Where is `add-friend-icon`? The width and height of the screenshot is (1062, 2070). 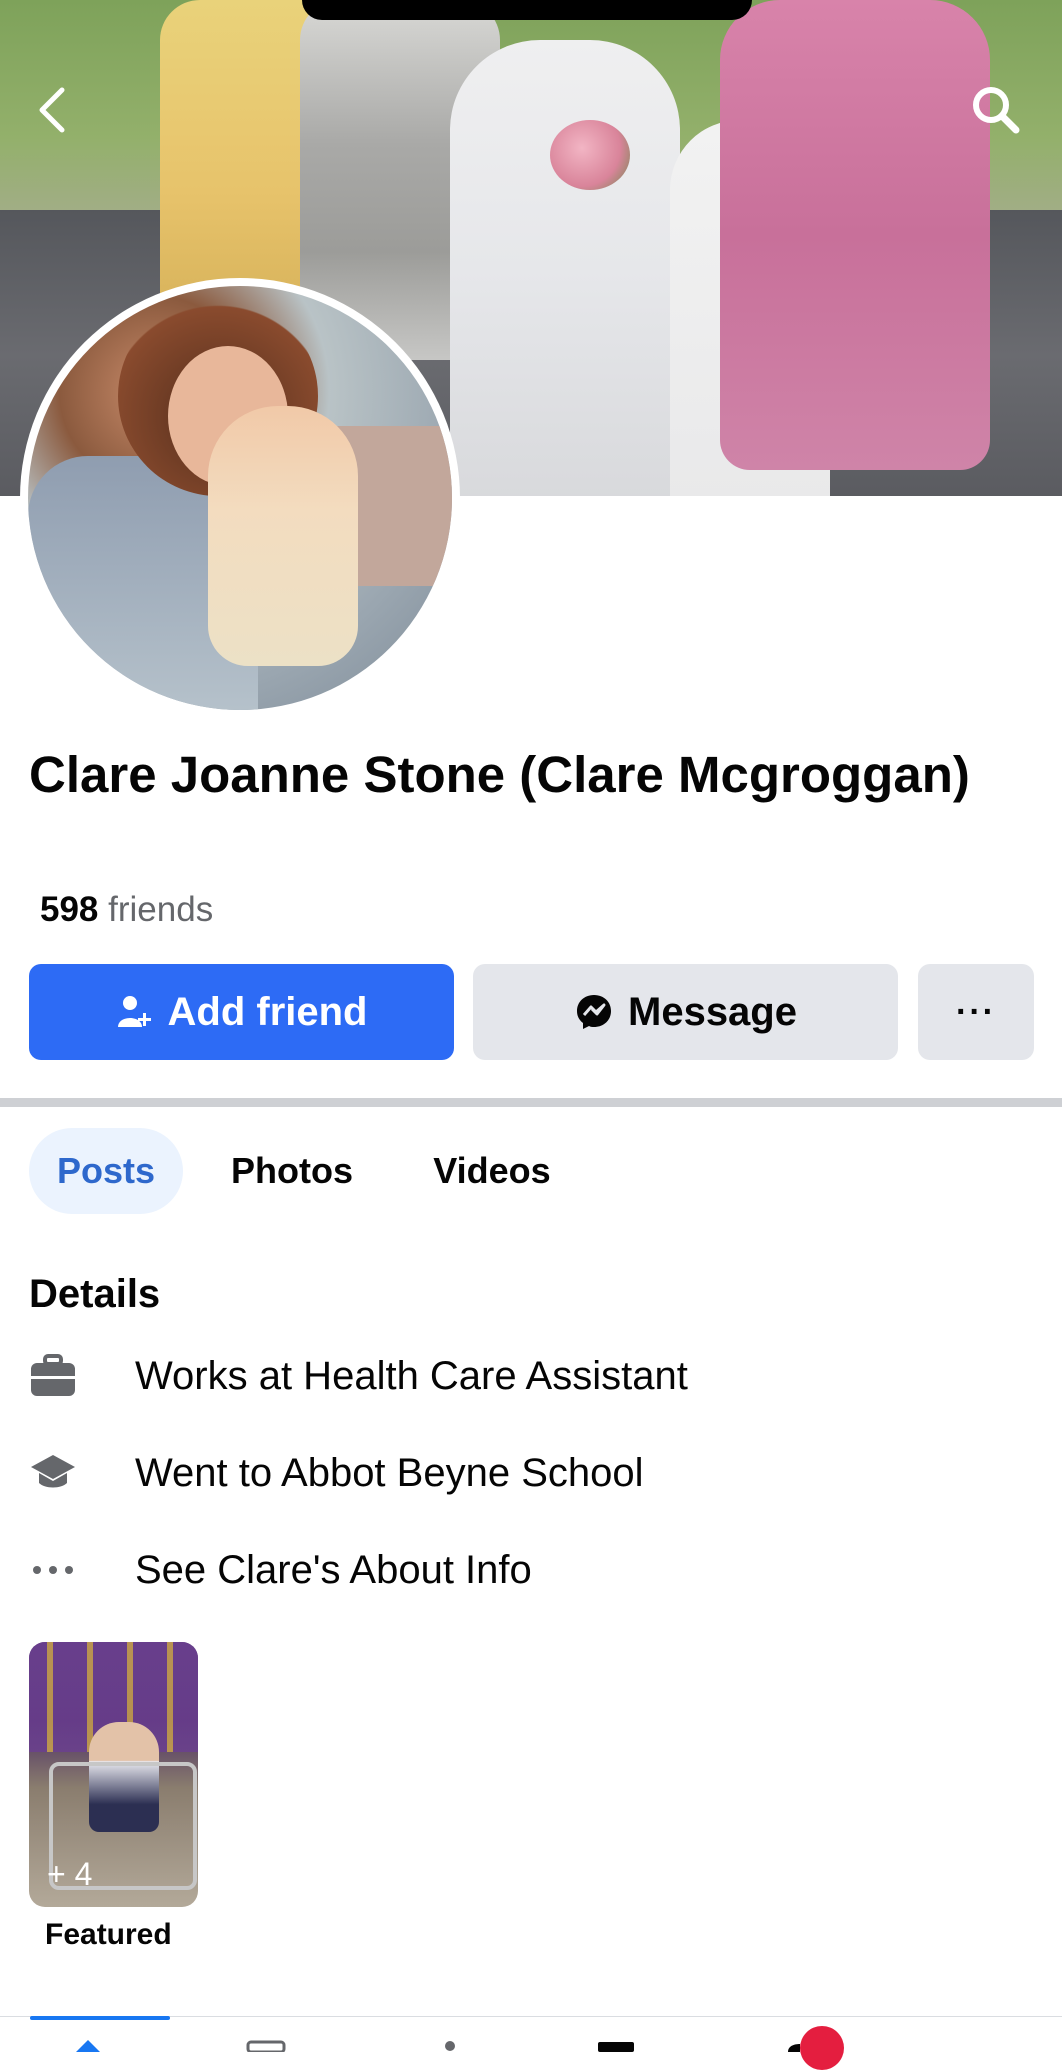 add-friend-icon is located at coordinates (134, 1011).